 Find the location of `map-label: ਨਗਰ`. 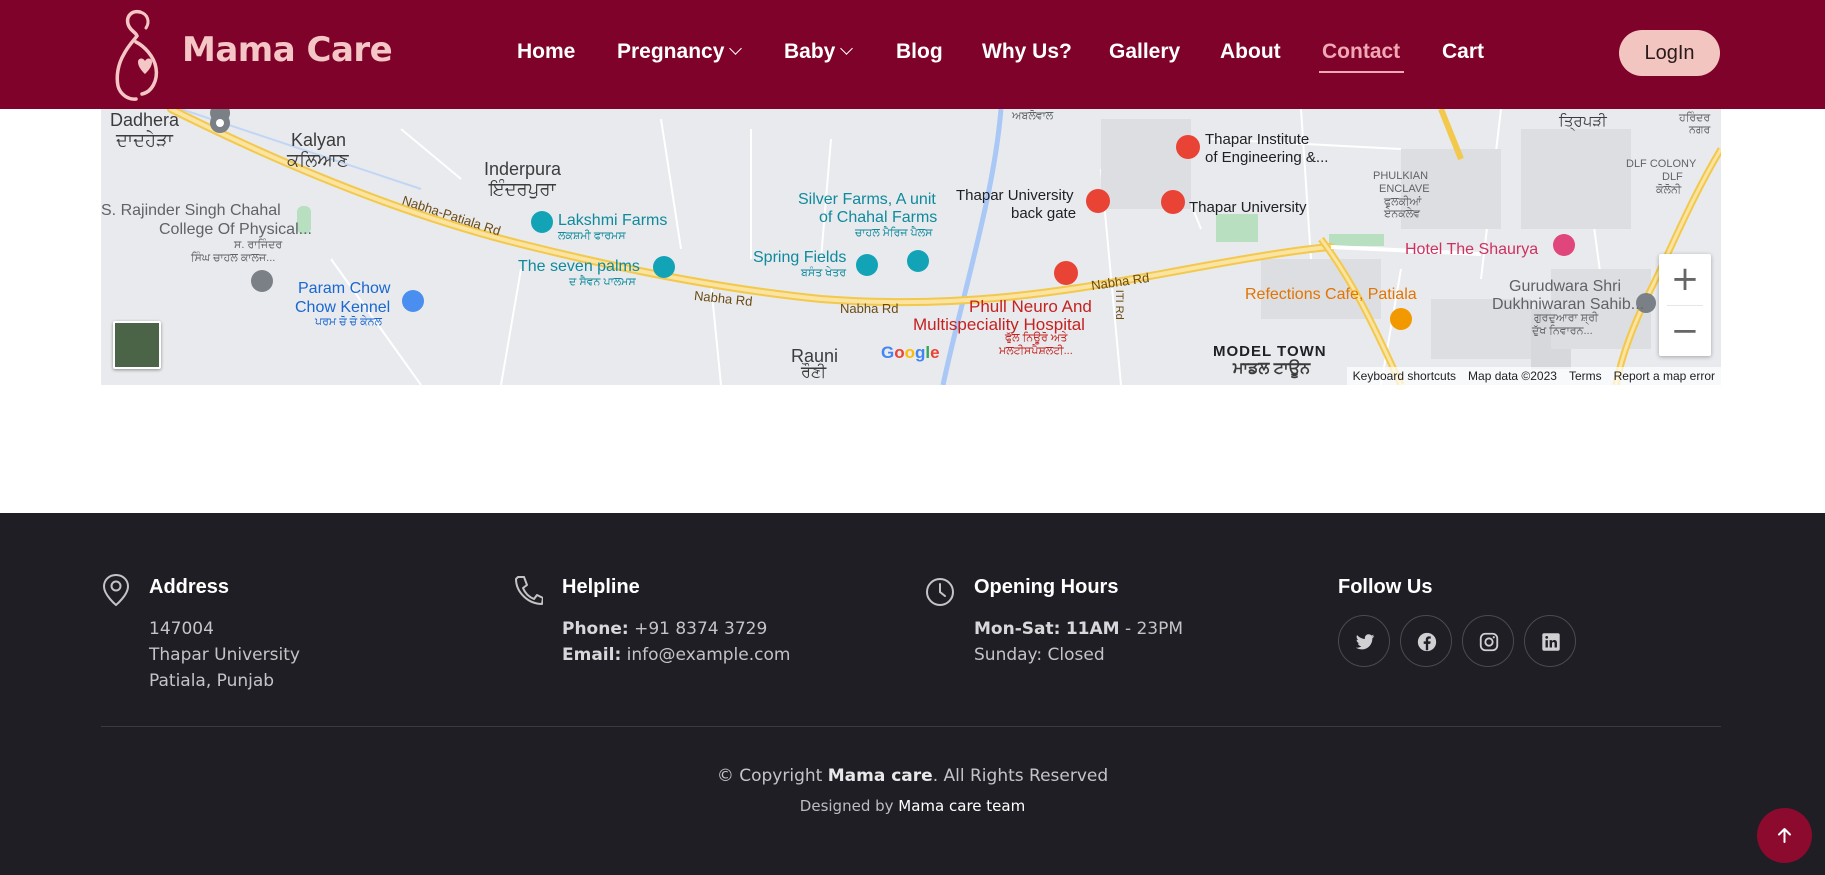

map-label: ਨਗਰ is located at coordinates (1700, 130).